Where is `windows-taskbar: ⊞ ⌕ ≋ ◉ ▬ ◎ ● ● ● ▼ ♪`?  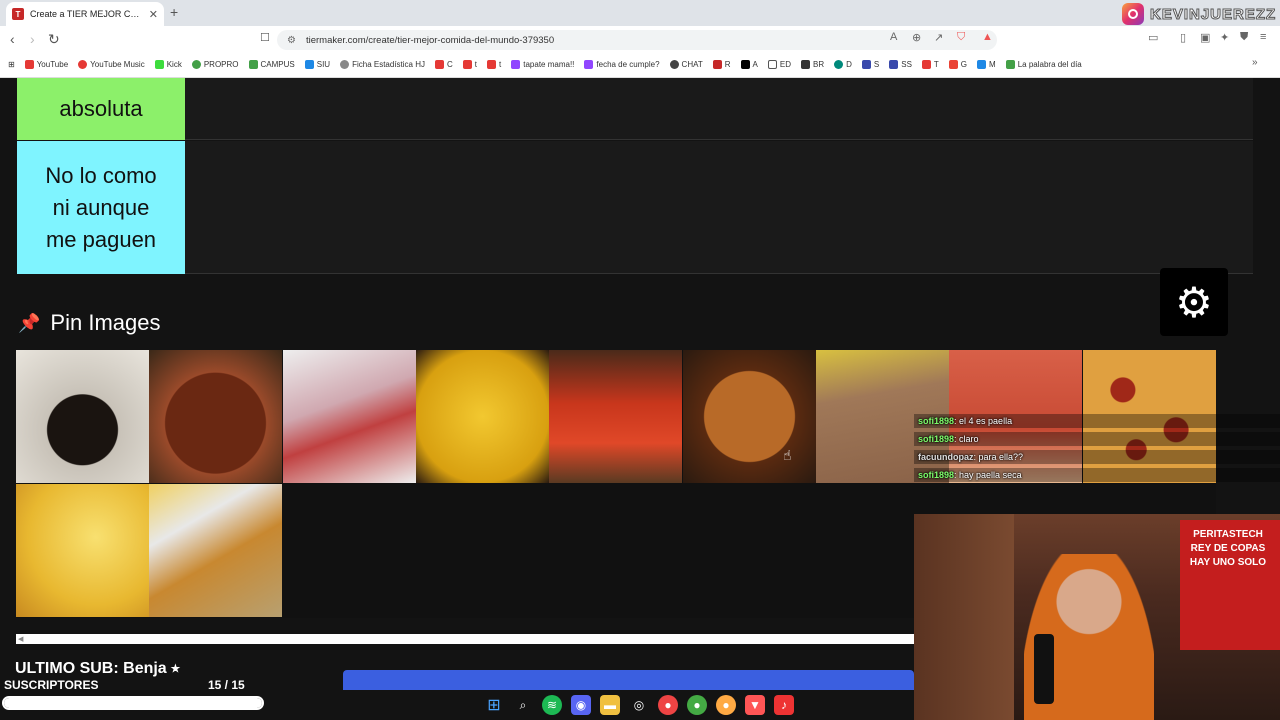
windows-taskbar: ⊞ ⌕ ≋ ◉ ▬ ◎ ● ● ● ▼ ♪ is located at coordinates (640, 705).